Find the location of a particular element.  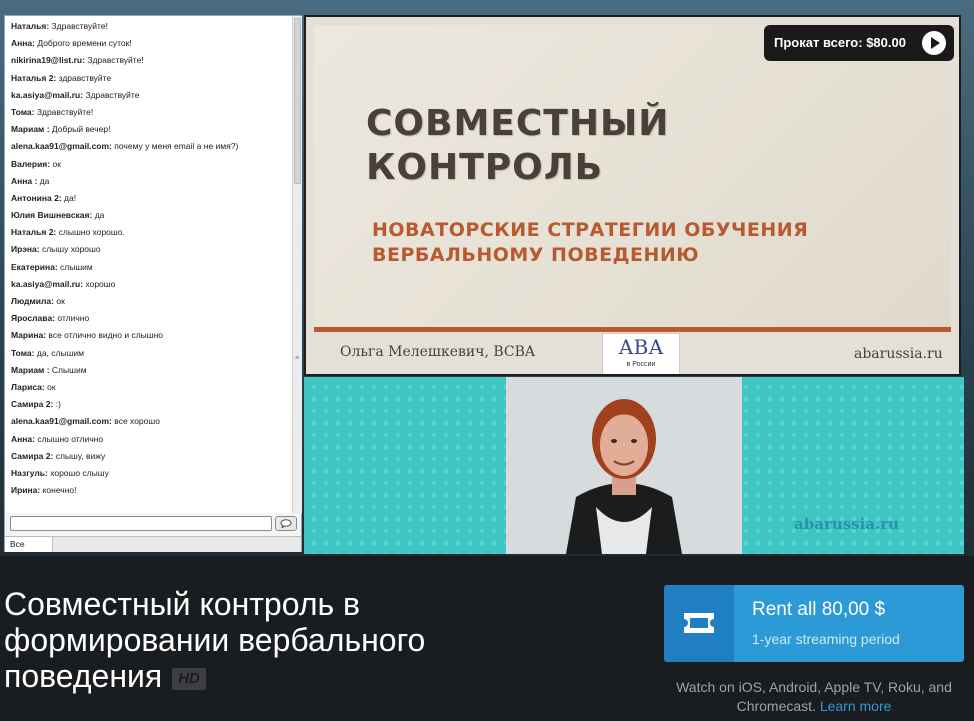

chat-message-text: все хорошо is located at coordinates (137, 421).